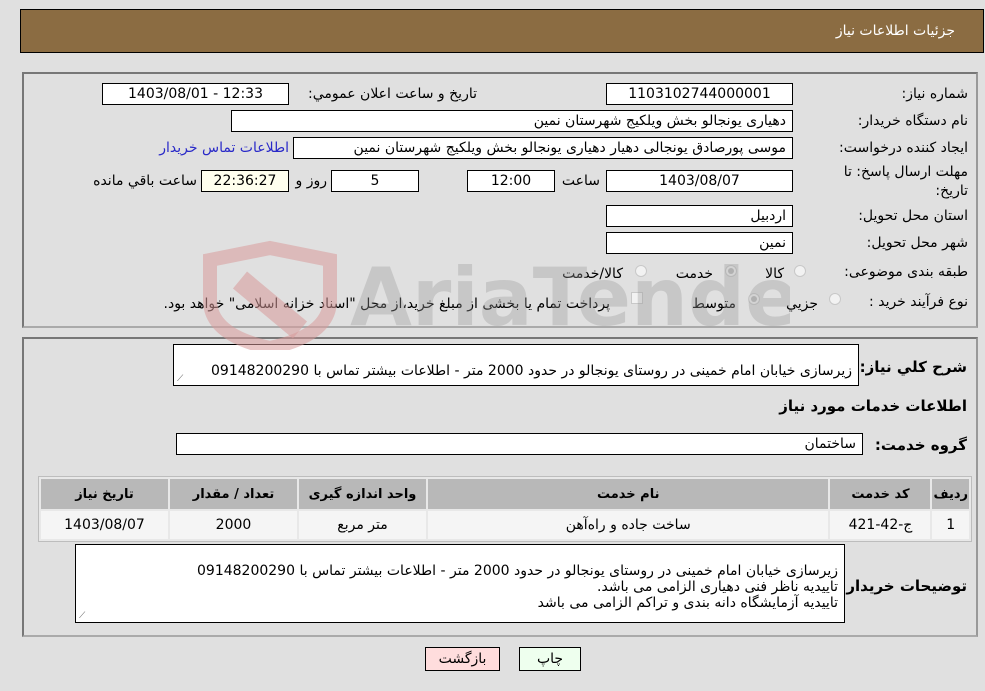 The width and height of the screenshot is (985, 691). Describe the element at coordinates (628, 494) in the screenshot. I see `col-service-name: نام خدمت` at that location.